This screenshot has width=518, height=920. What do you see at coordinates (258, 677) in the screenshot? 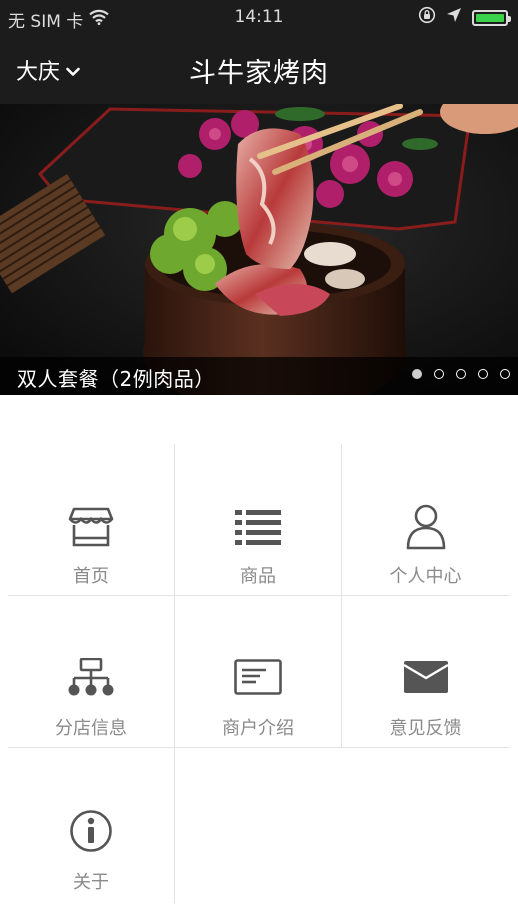
I see `card-icon` at bounding box center [258, 677].